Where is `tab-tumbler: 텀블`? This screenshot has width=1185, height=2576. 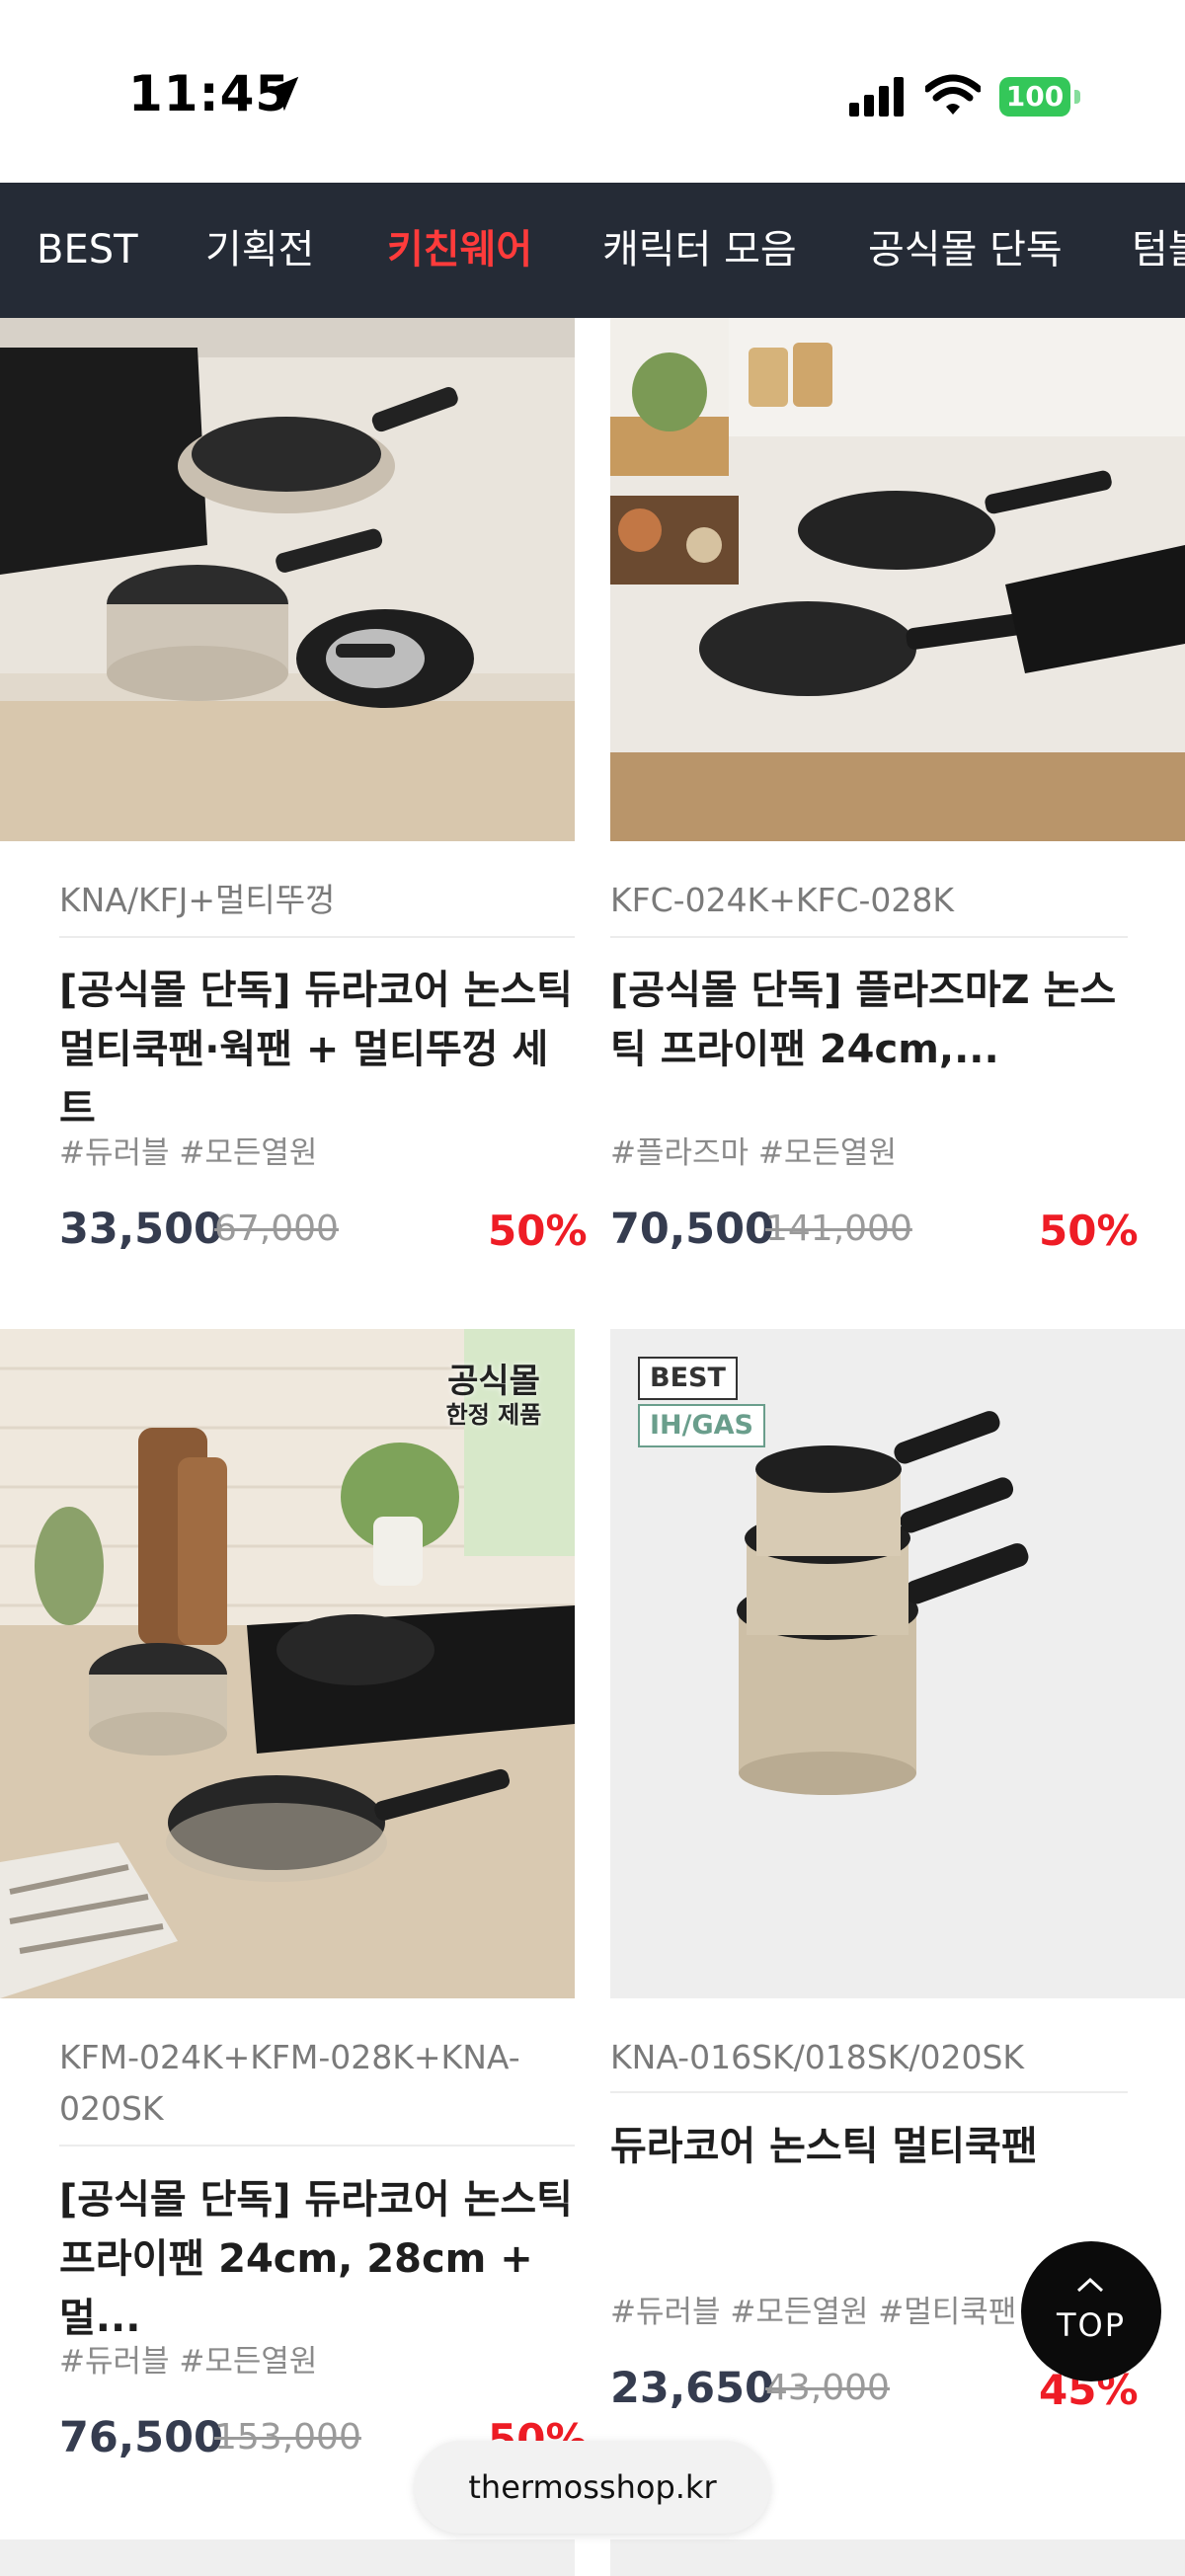 tab-tumbler: 텀블 is located at coordinates (1159, 250).